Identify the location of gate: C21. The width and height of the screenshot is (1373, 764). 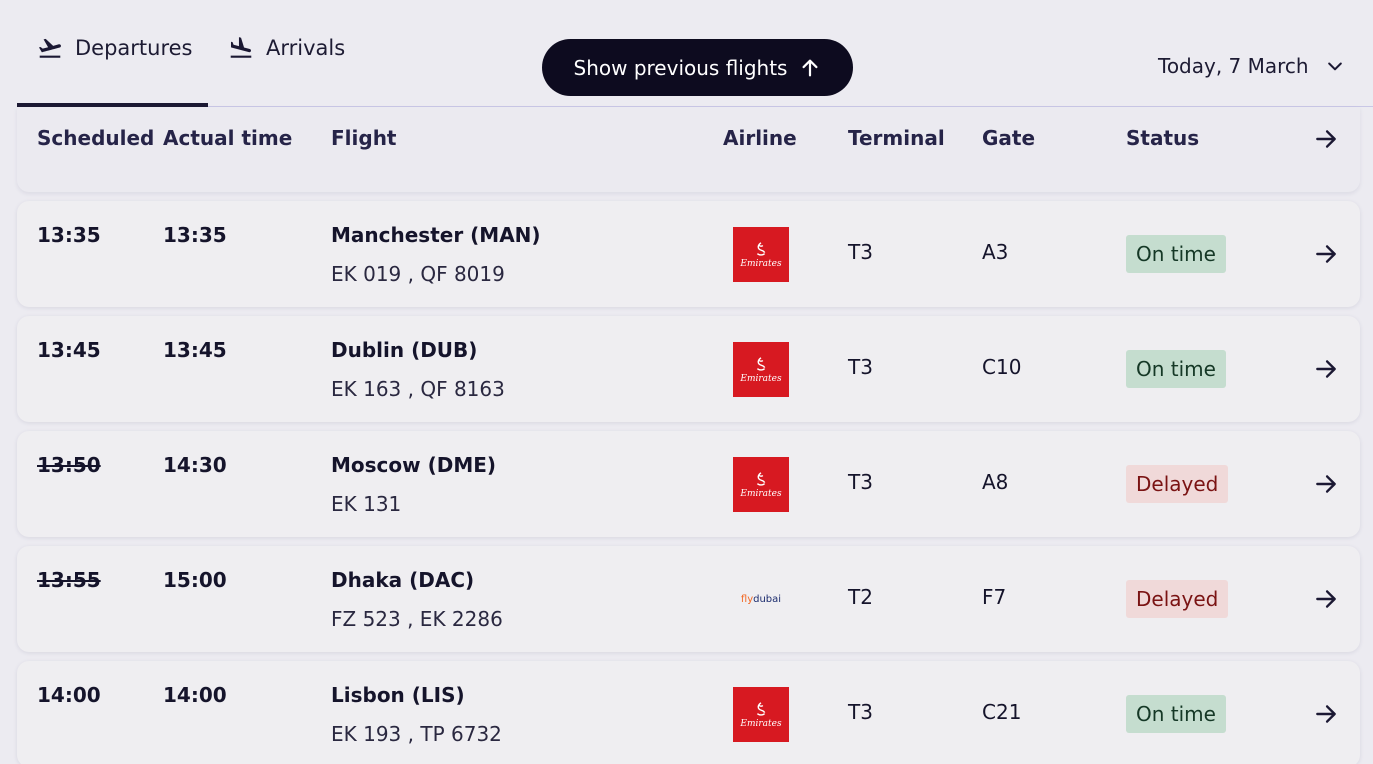
(1002, 712).